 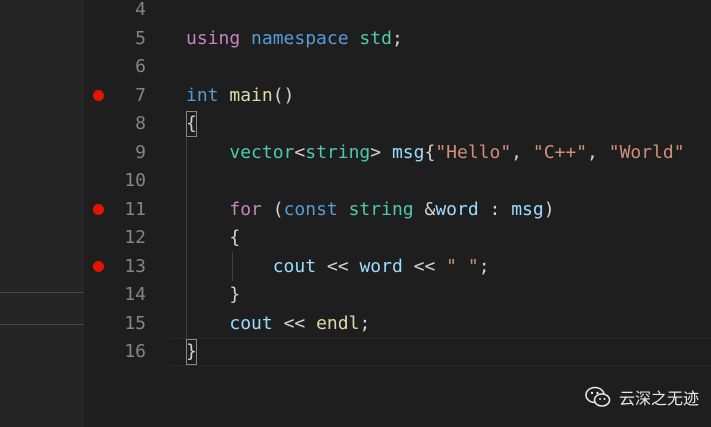 I want to click on string-token: "C++", so click(x=560, y=152).